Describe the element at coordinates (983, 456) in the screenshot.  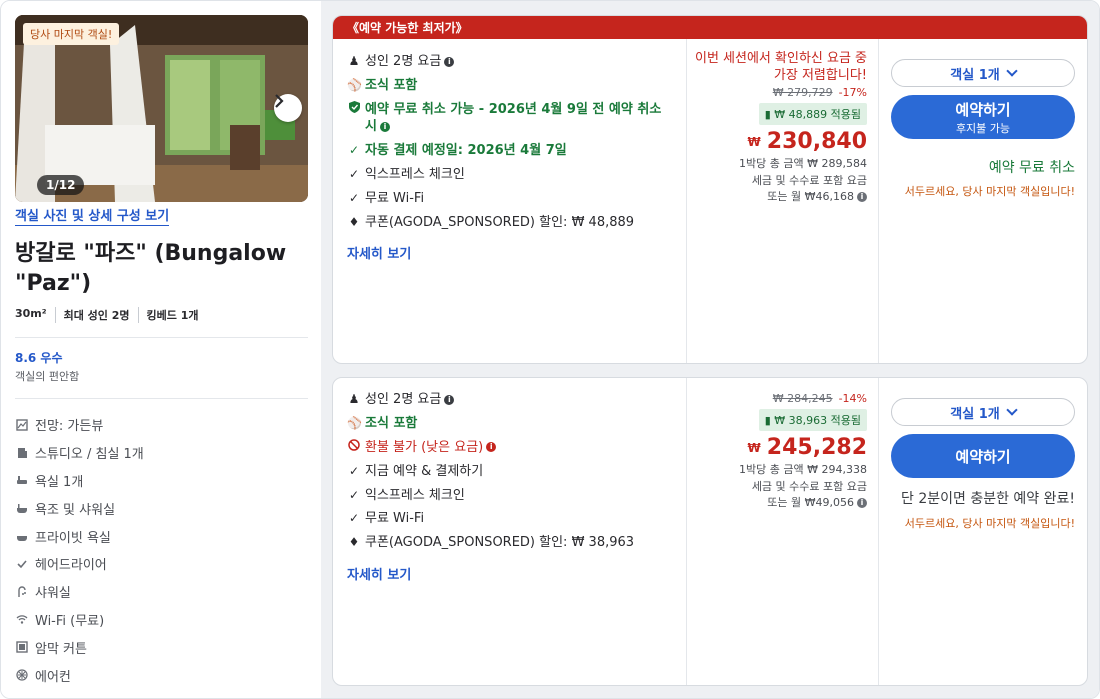
I see `book-button: 예약하기` at that location.